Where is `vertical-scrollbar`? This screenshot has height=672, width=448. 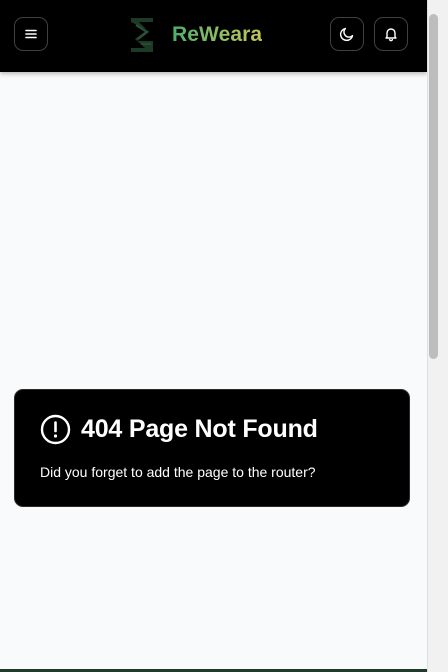 vertical-scrollbar is located at coordinates (437, 336).